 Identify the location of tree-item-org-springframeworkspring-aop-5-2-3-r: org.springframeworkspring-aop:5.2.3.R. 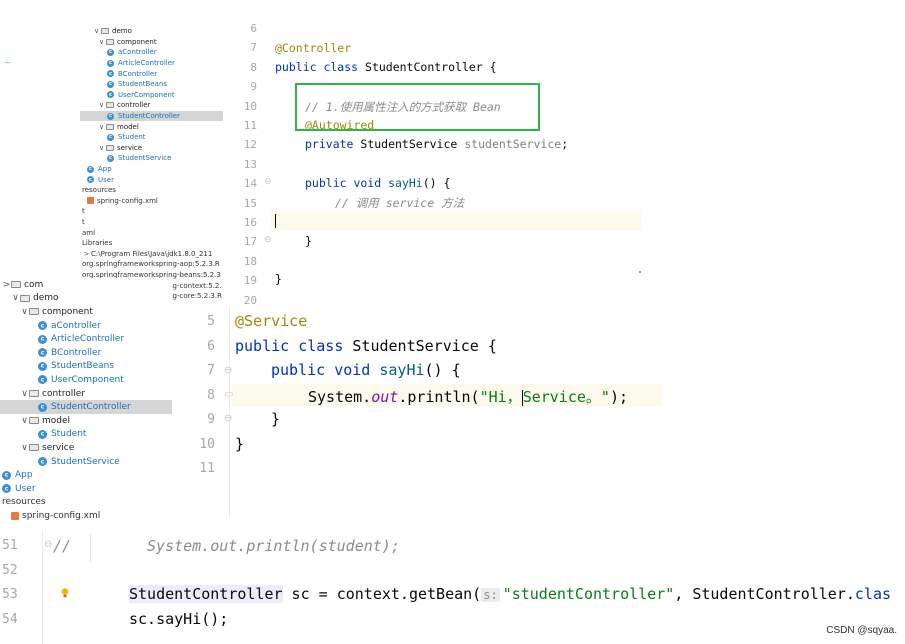
(151, 264).